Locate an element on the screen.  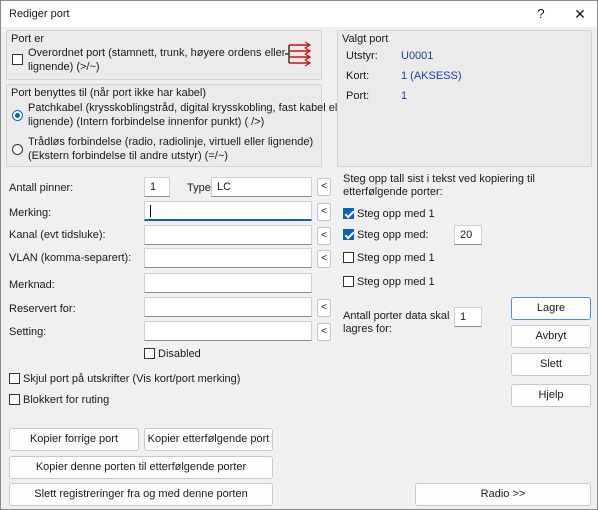
reservert-label: Reservert for: is located at coordinates (42, 309).